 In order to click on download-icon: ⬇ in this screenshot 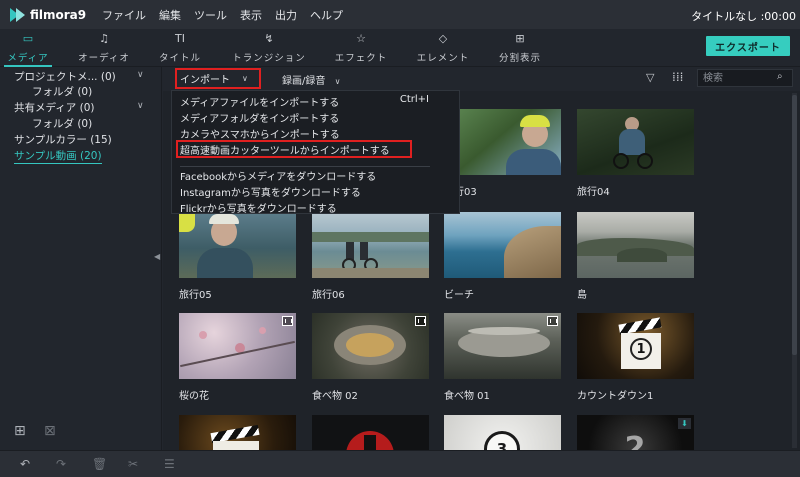, I will do `click(684, 423)`.